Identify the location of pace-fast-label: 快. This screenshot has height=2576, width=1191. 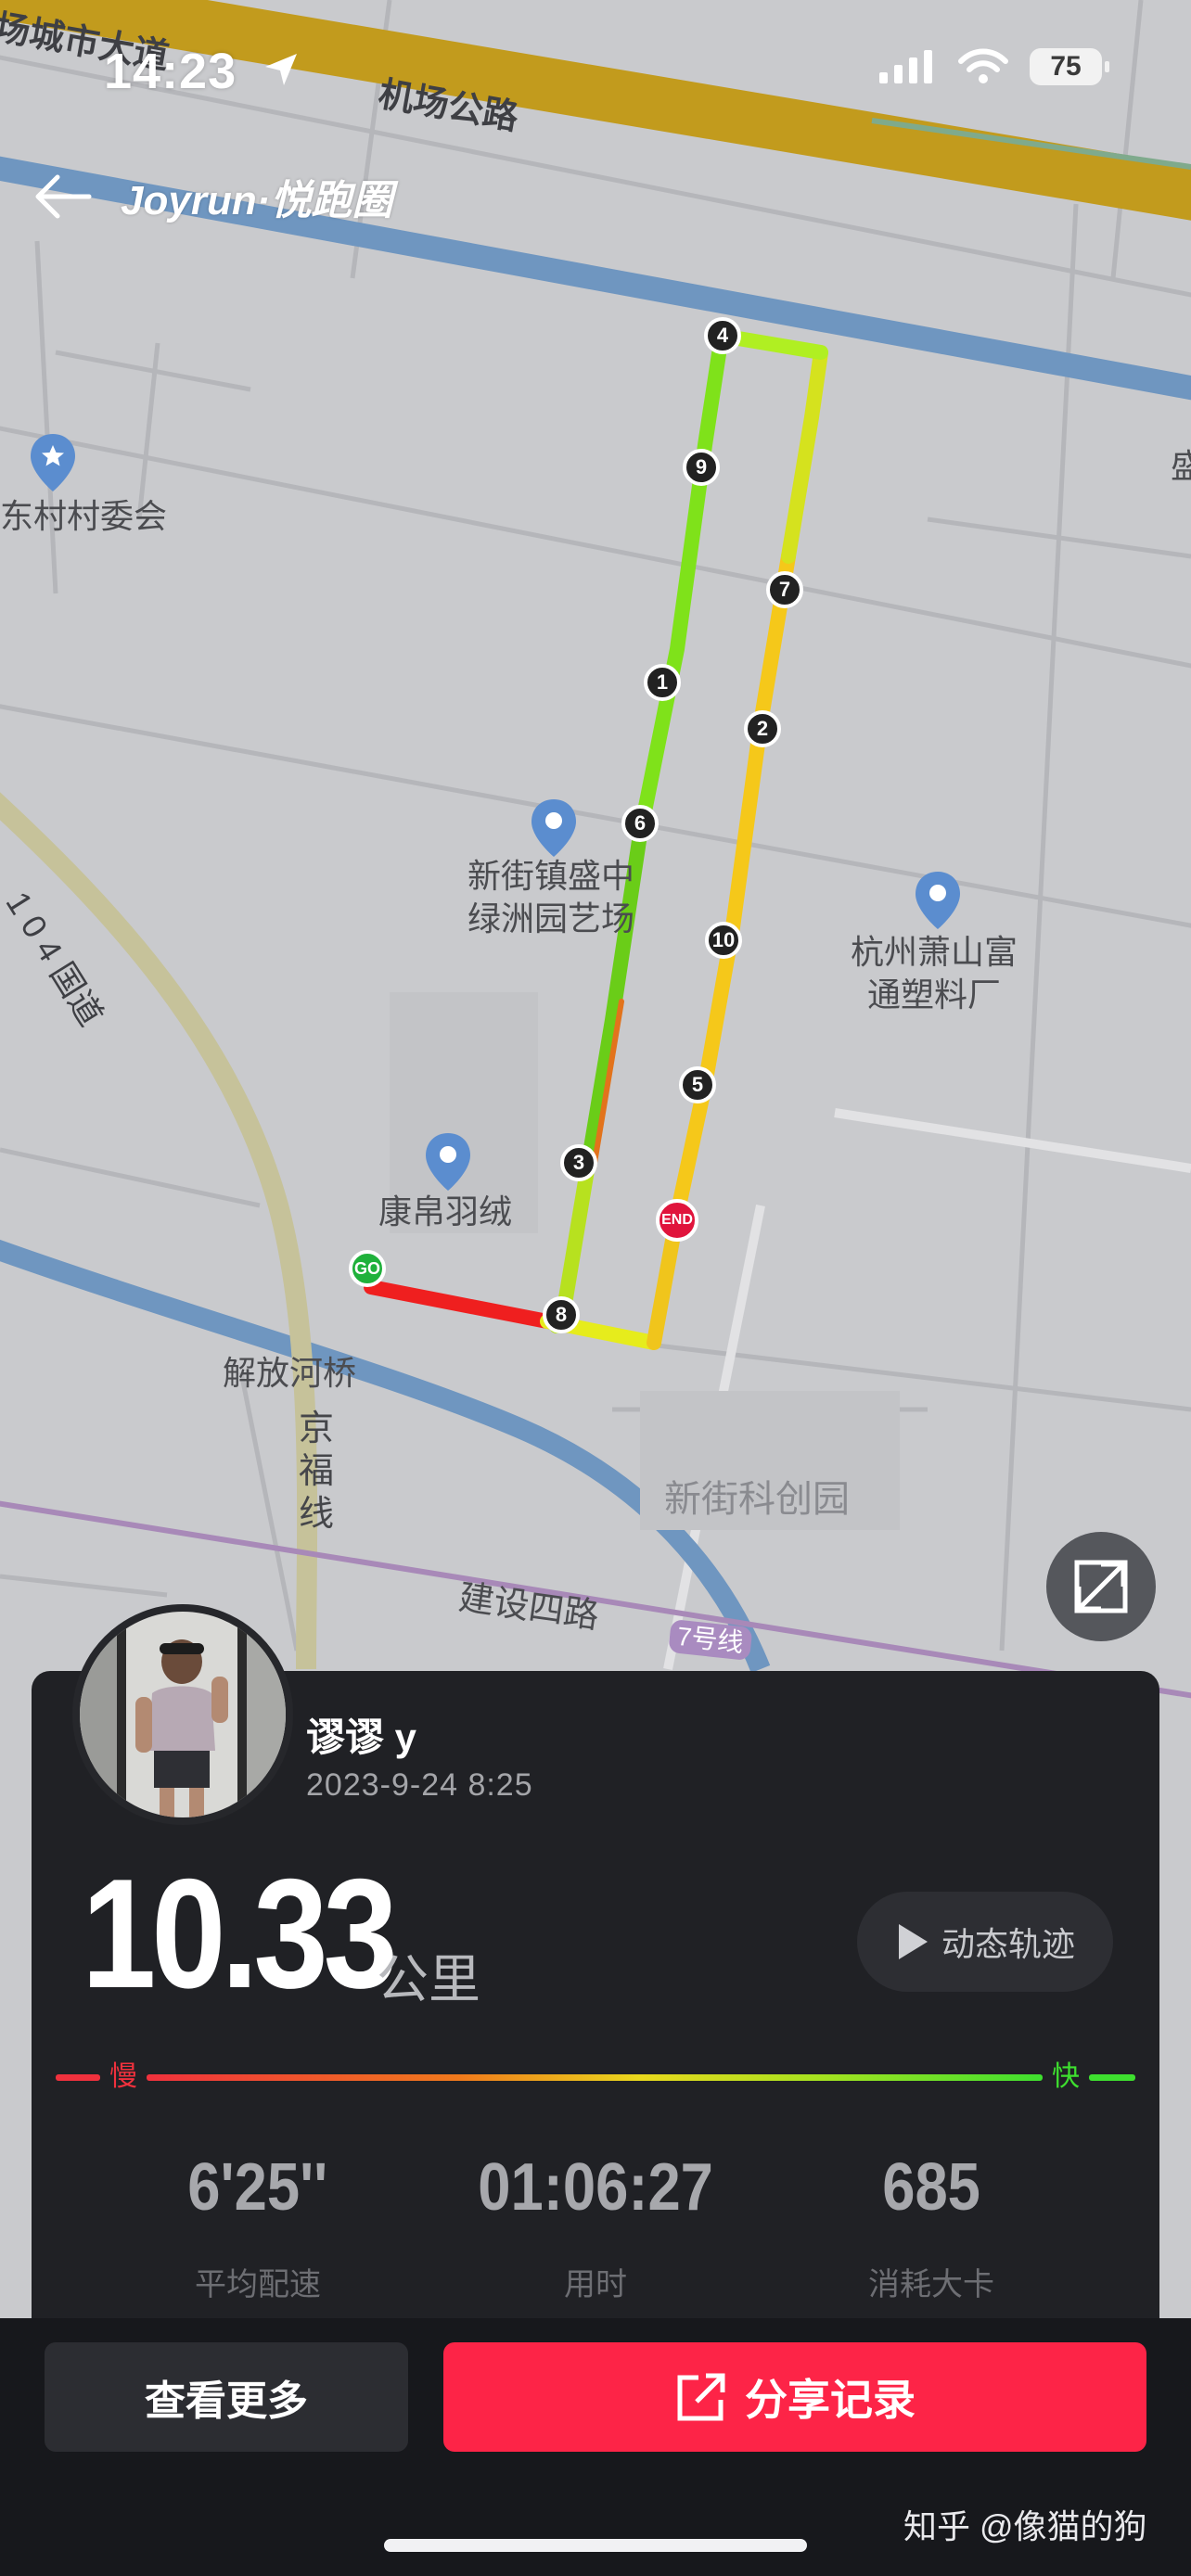
(1066, 2076).